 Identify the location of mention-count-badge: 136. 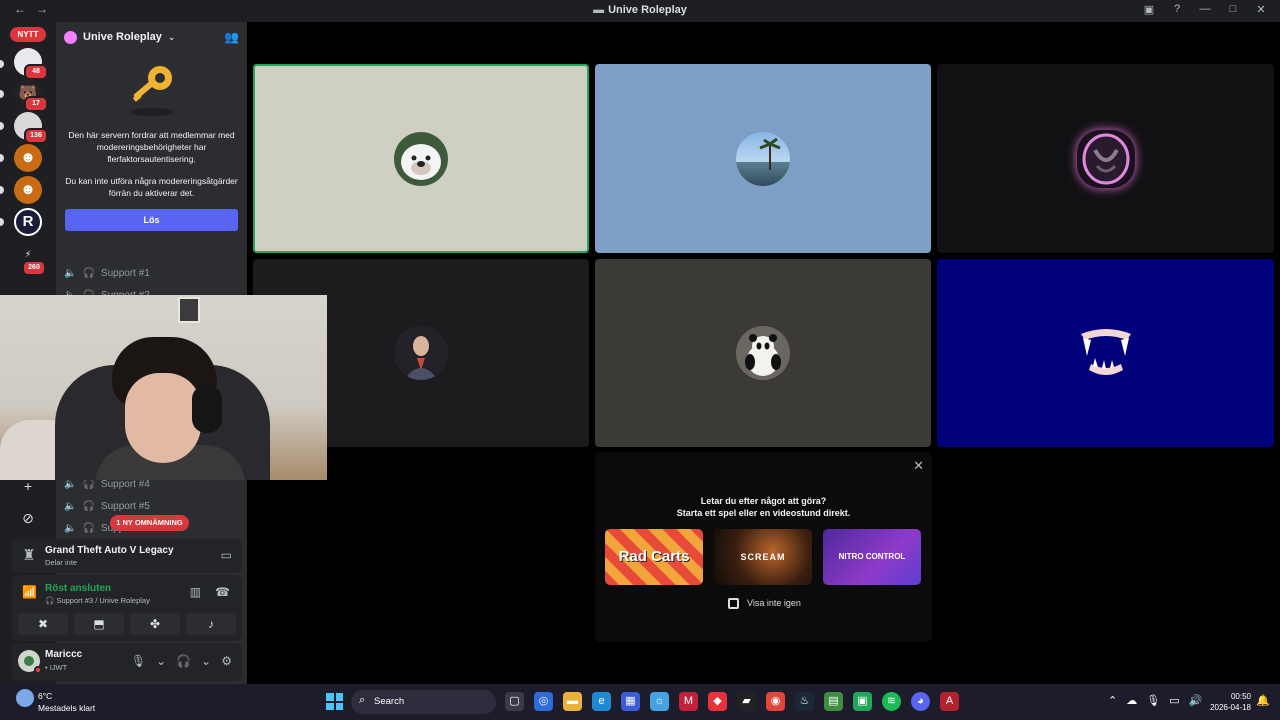
(36, 136).